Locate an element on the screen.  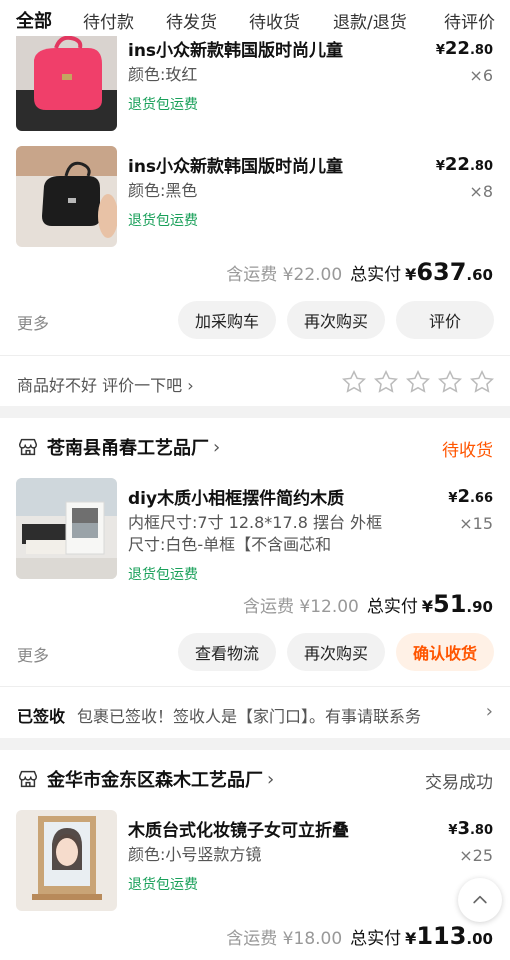
product-spec: 颜色:小号竖款方镜 is located at coordinates (195, 854).